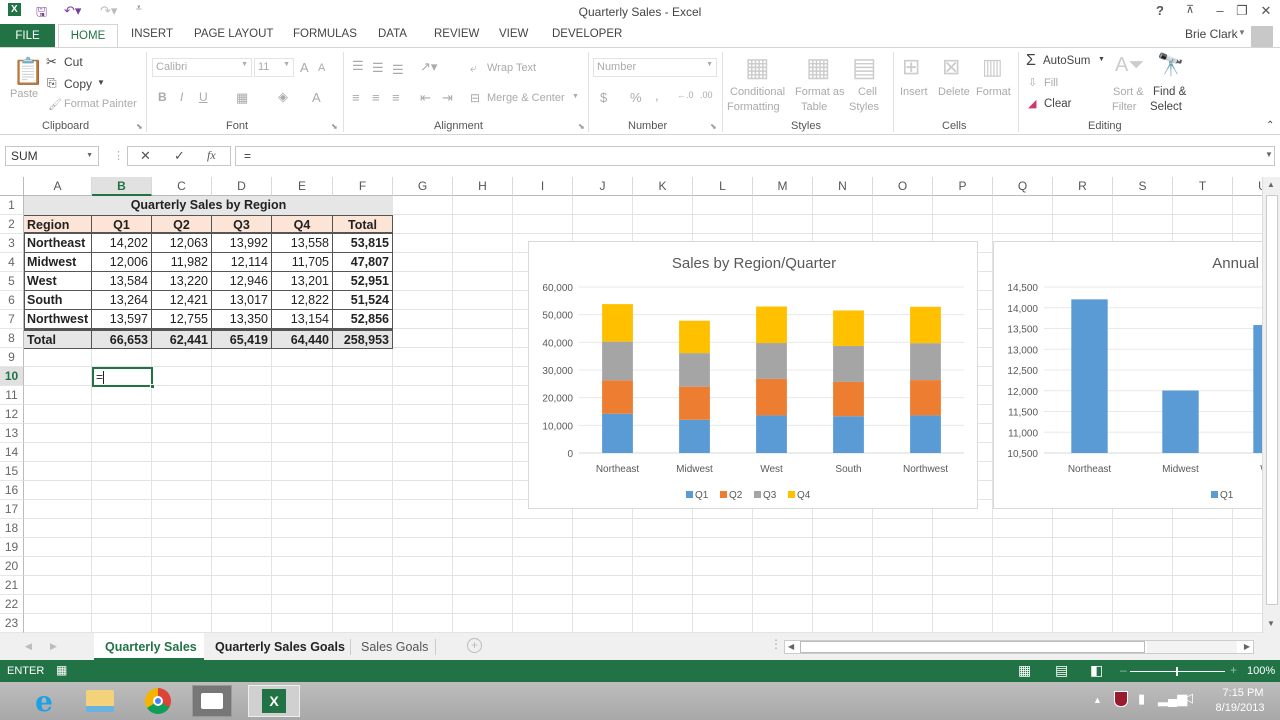 This screenshot has height=720, width=1280. What do you see at coordinates (972, 647) in the screenshot?
I see `horizontal-scroll-thumb` at bounding box center [972, 647].